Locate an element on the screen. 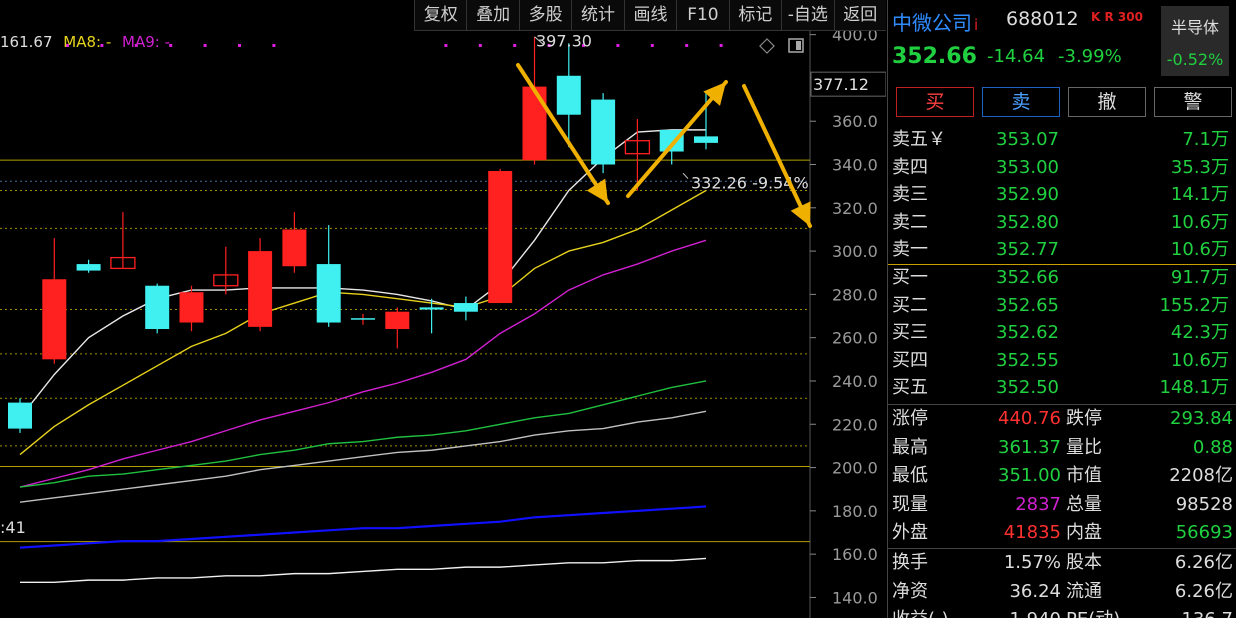 The image size is (1236, 618). stock-price: 352.66 is located at coordinates (934, 56).